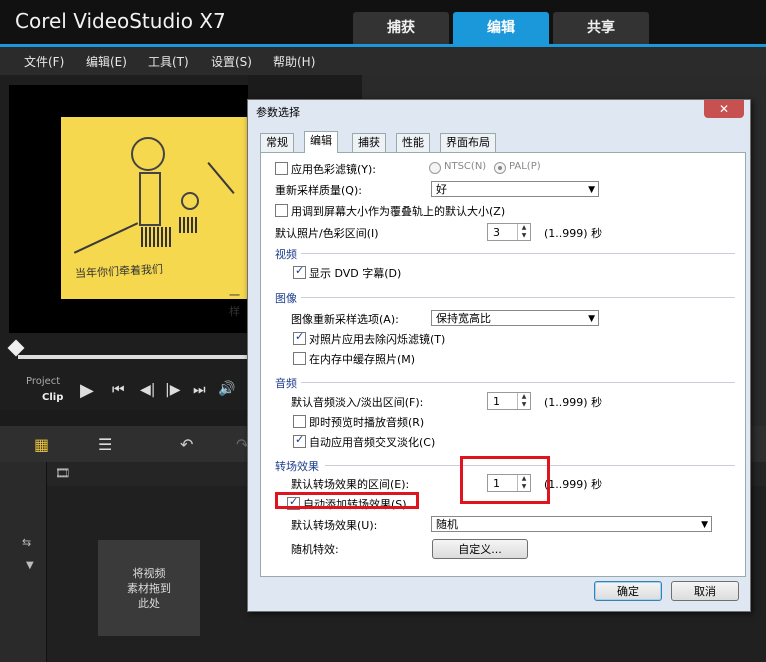 The width and height of the screenshot is (766, 662). I want to click on preview-screen: 当年你们牵着我们 一样, so click(128, 209).